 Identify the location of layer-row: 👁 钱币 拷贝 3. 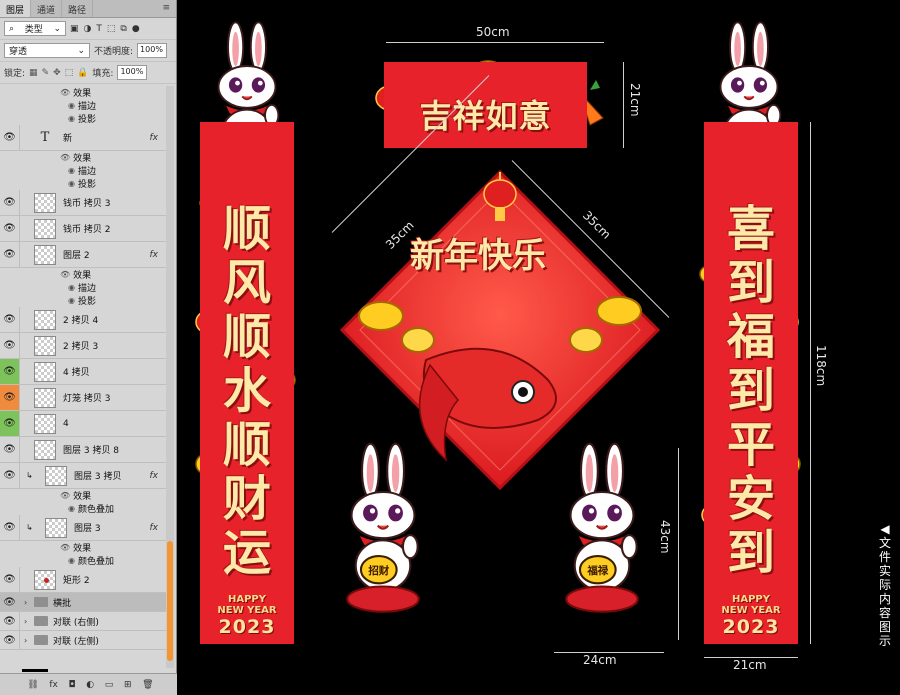
(83, 203).